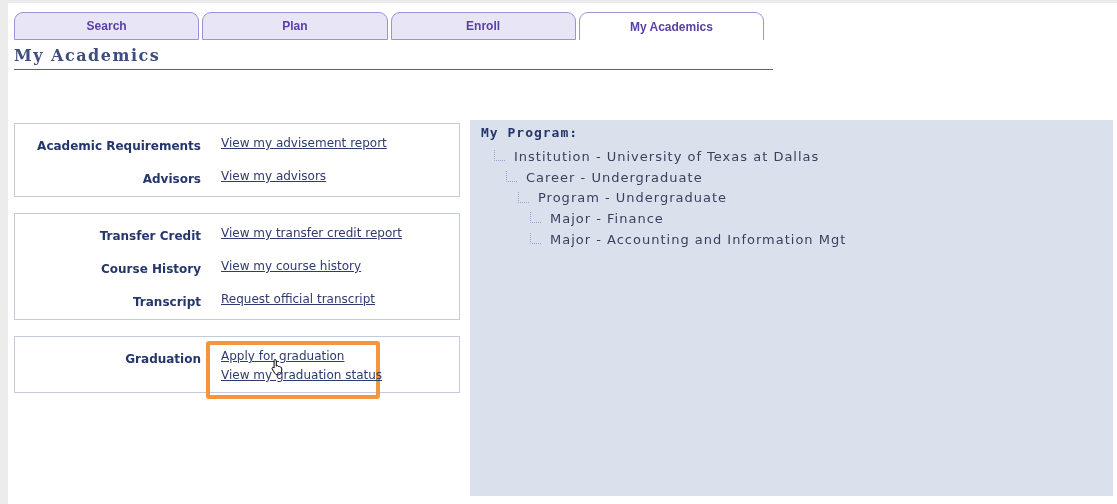 Image resolution: width=1117 pixels, height=504 pixels. What do you see at coordinates (166, 301) in the screenshot?
I see `row-label: Transcript` at bounding box center [166, 301].